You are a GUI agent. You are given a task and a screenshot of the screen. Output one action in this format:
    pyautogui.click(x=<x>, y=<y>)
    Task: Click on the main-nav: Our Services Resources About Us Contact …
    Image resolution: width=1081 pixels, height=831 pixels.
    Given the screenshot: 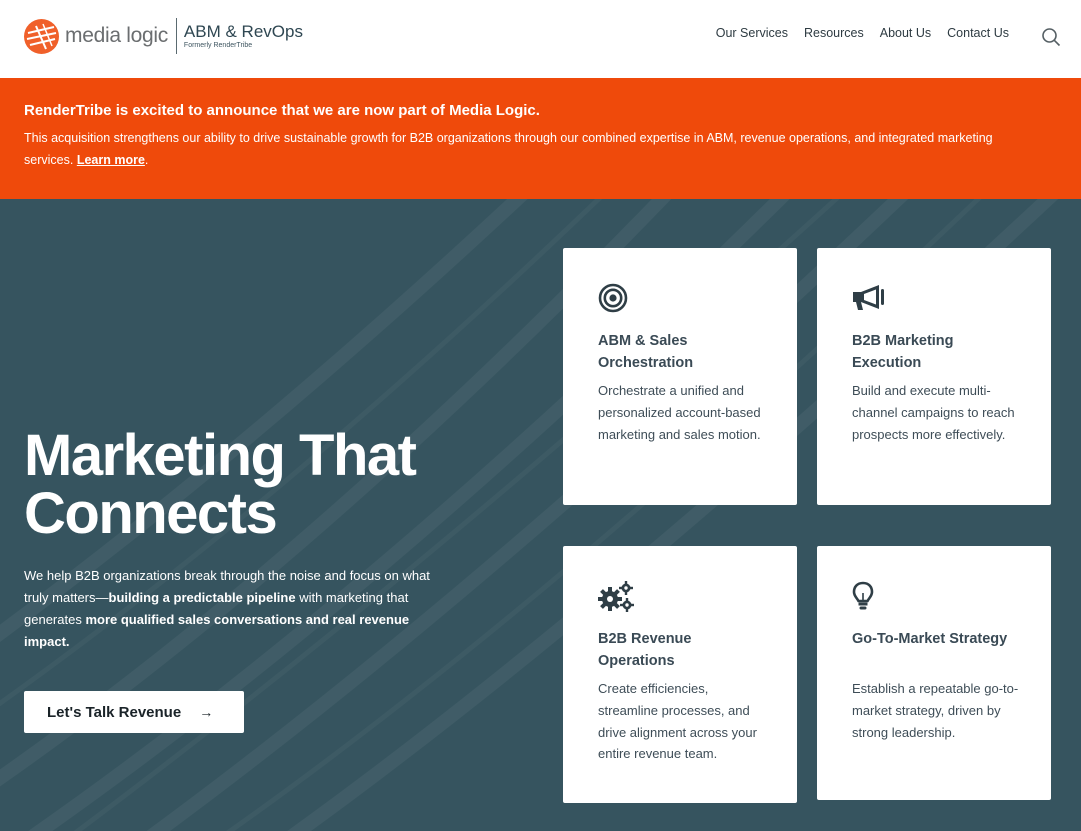 What is the action you would take?
    pyautogui.click(x=862, y=33)
    